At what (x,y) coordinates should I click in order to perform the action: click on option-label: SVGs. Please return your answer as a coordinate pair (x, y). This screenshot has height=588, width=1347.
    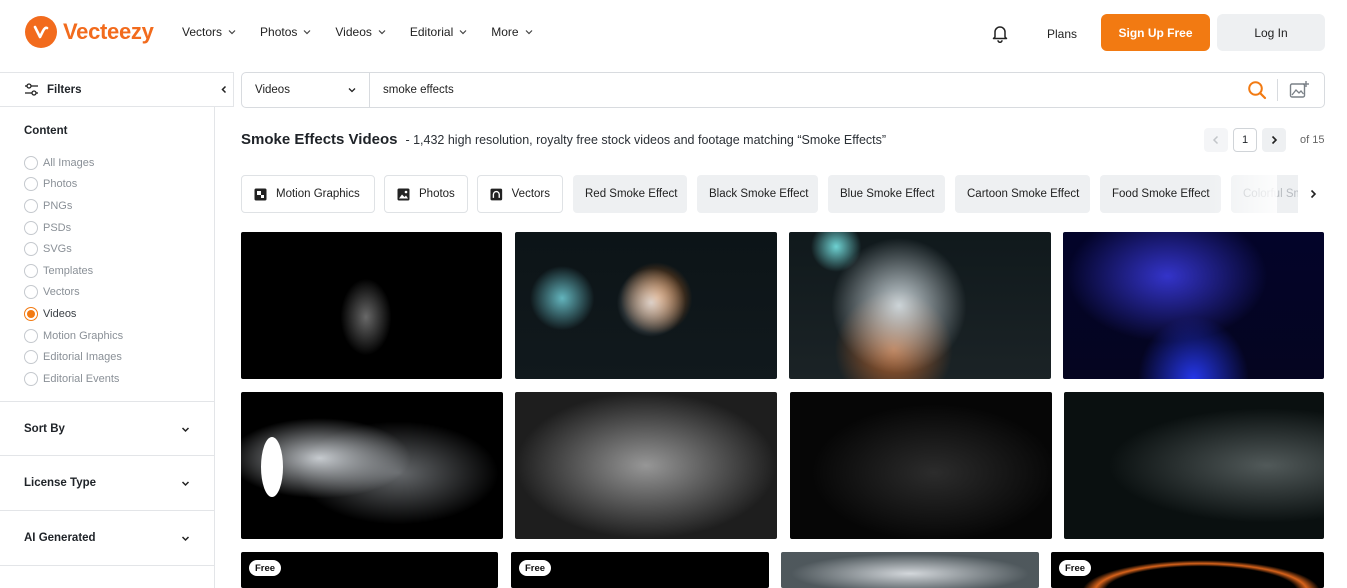
    Looking at the image, I should click on (57, 249).